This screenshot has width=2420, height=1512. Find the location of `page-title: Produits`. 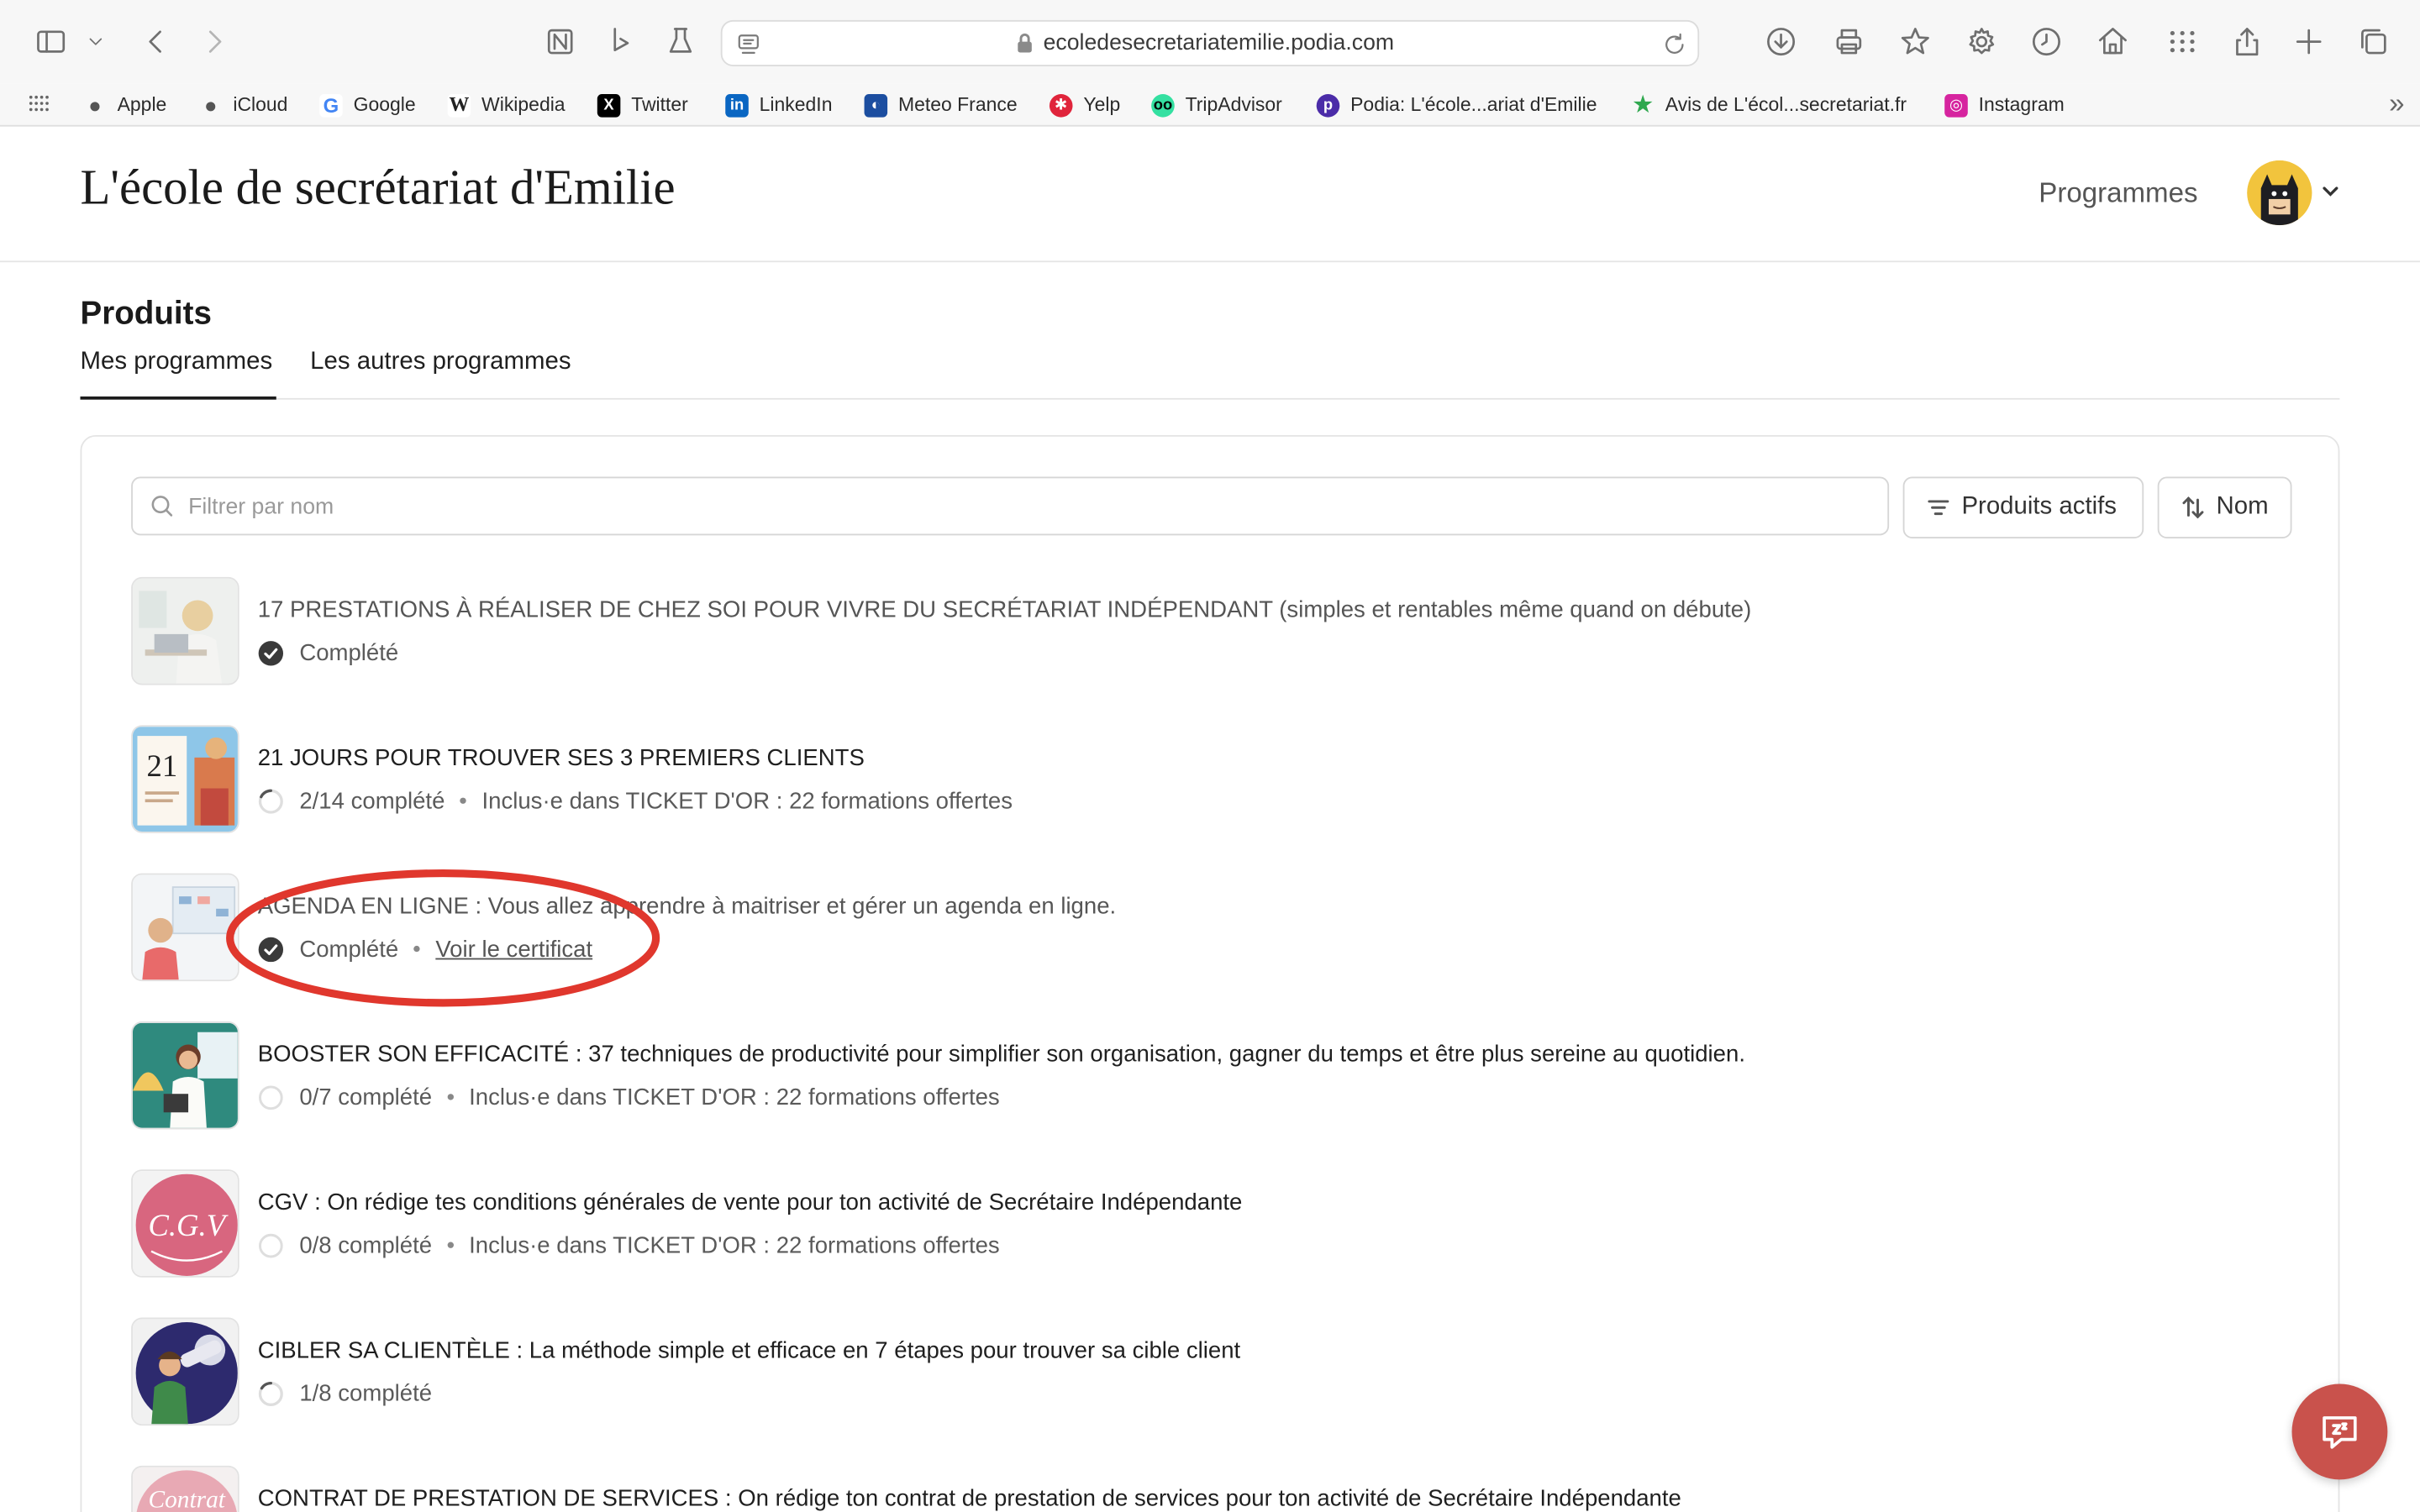

page-title: Produits is located at coordinates (146, 314).